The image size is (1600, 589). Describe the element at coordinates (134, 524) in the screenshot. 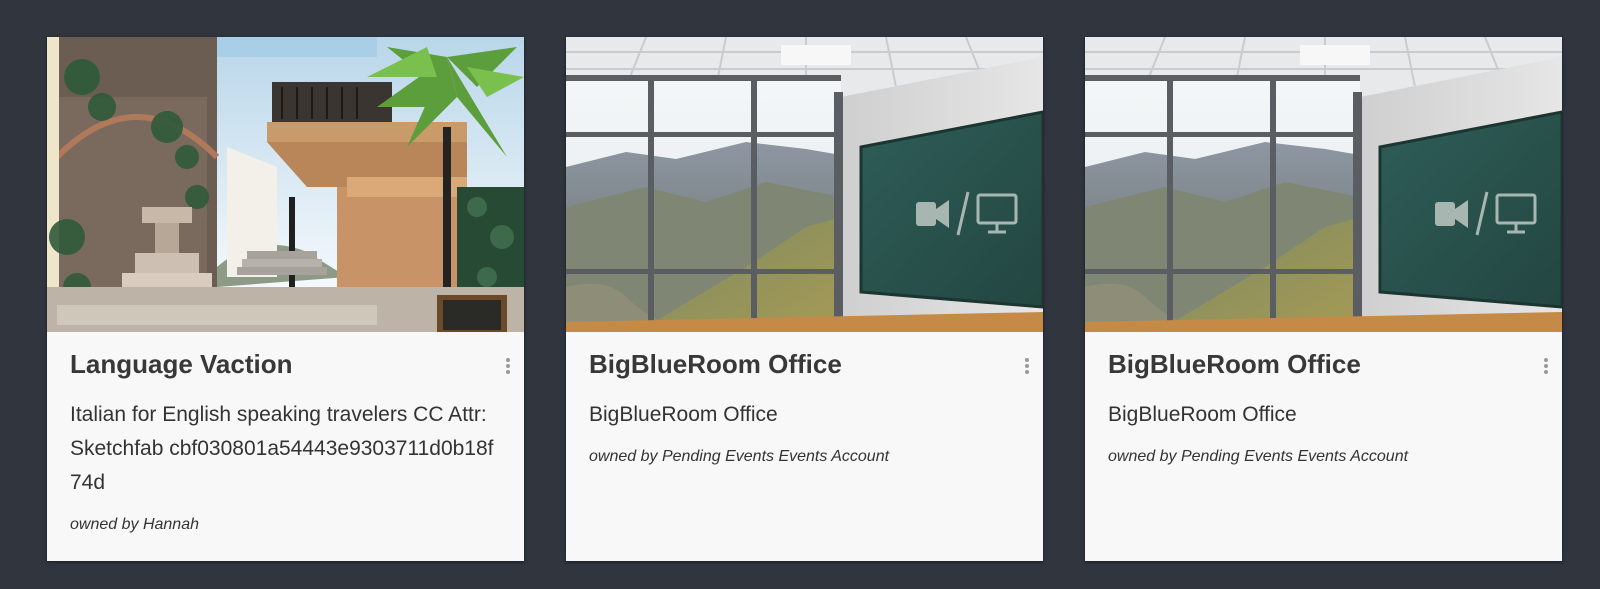

I see `room-owner: owned by Hannah` at that location.